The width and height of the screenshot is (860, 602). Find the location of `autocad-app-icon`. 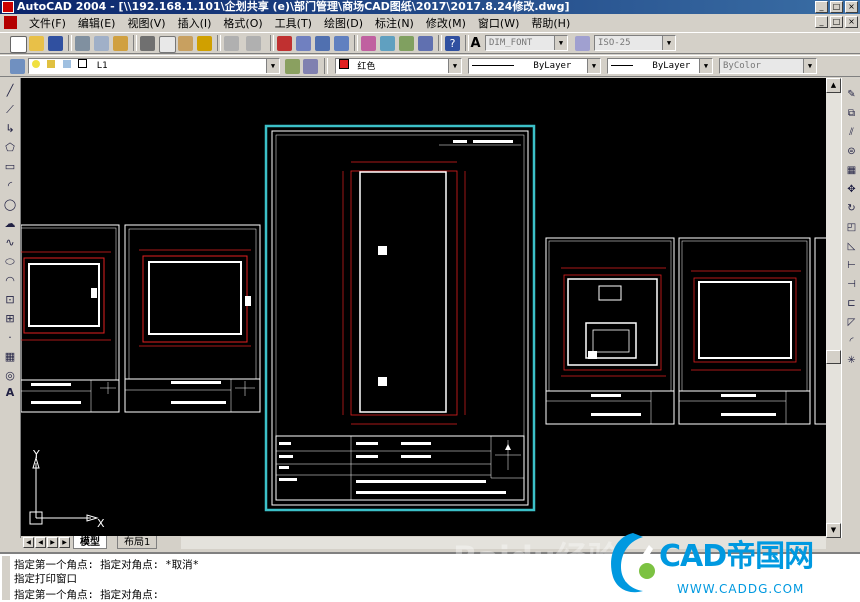

autocad-app-icon is located at coordinates (8, 7).